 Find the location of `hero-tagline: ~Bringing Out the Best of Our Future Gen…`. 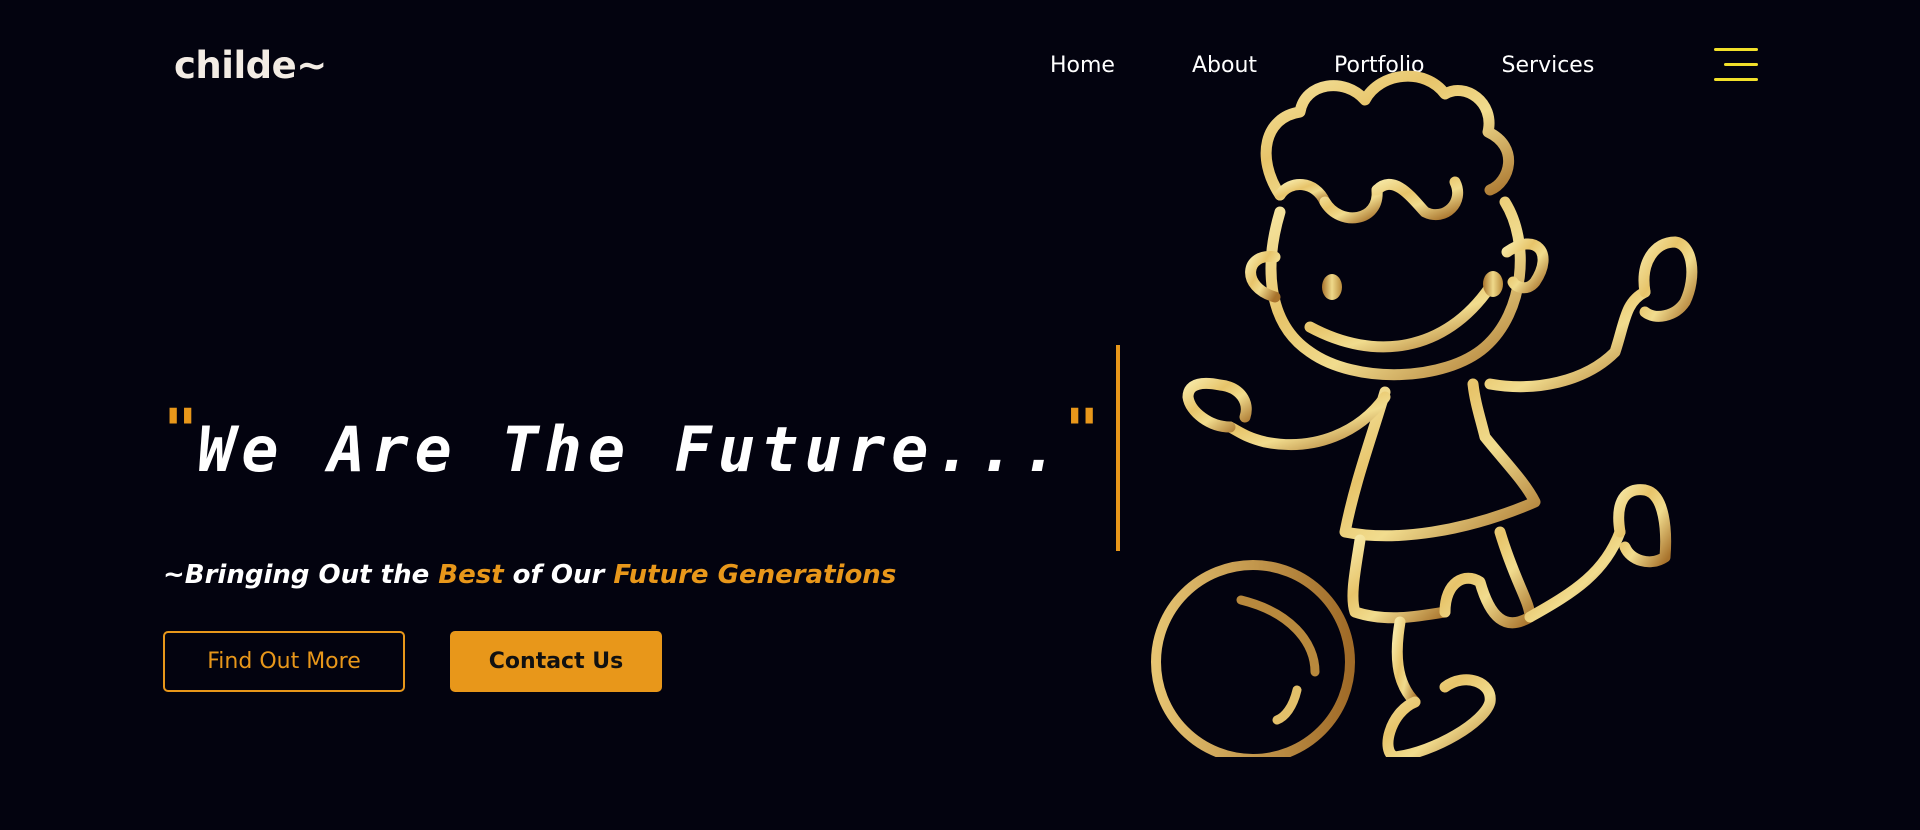

hero-tagline: ~Bringing Out the Best of Our Future Gen… is located at coordinates (529, 575).